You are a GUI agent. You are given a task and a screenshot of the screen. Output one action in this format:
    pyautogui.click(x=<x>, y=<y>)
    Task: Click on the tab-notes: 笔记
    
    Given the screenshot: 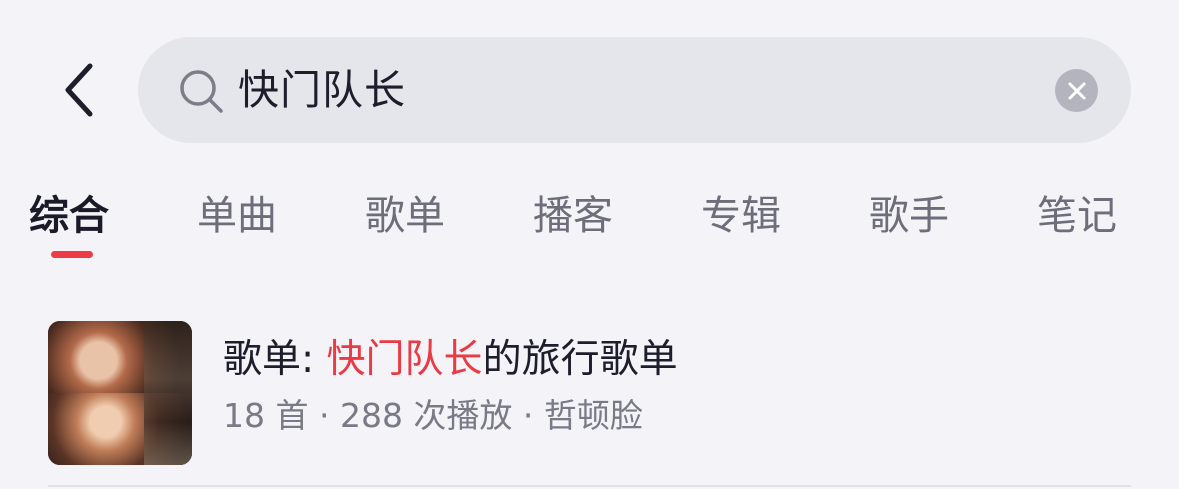 What is the action you would take?
    pyautogui.click(x=1077, y=216)
    